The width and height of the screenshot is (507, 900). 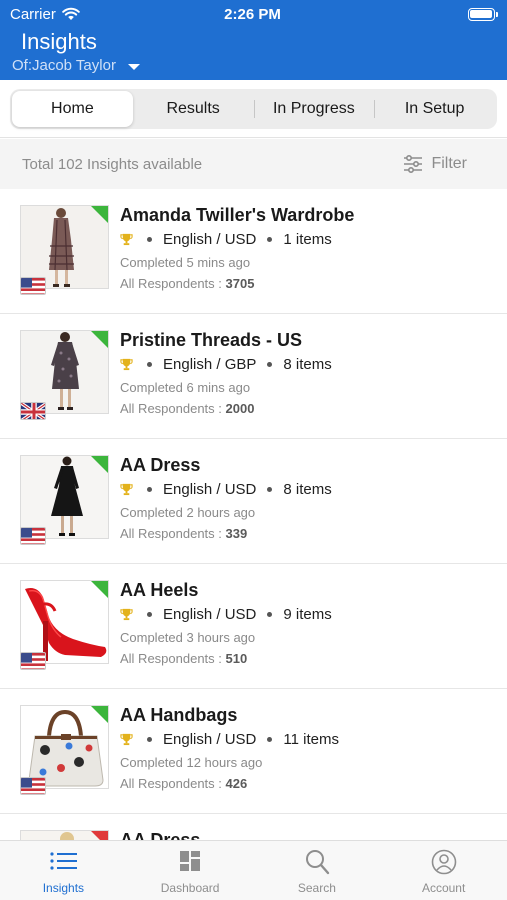 I want to click on status-time: 2:26 PM, so click(x=252, y=14).